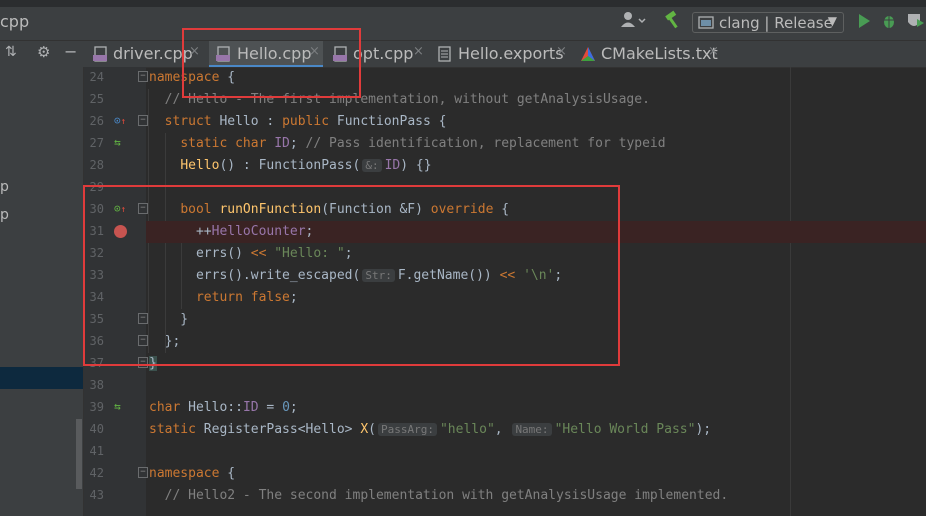  I want to click on line-number: 40, so click(96, 429).